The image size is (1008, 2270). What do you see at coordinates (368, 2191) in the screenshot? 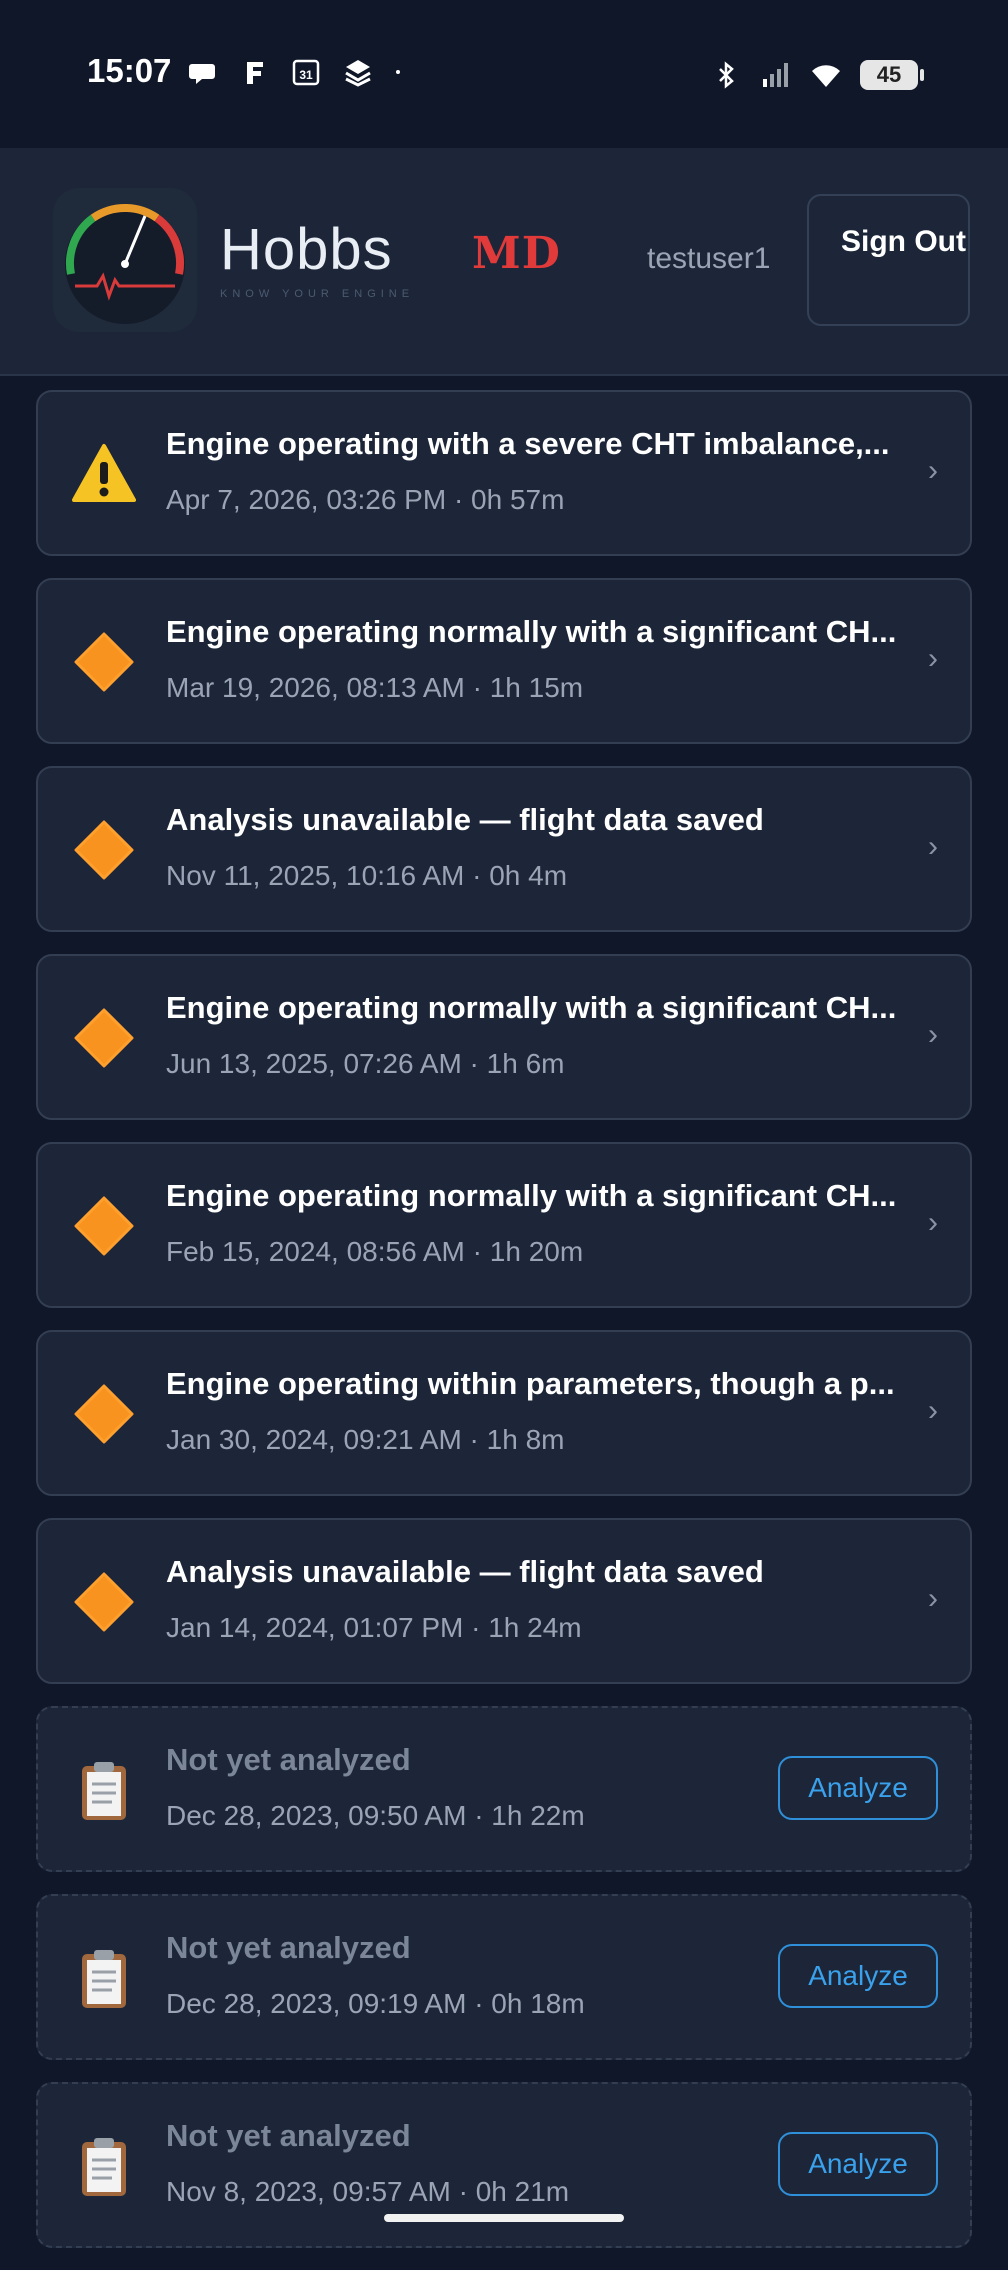
I see `flight-date-duration: Nov 8, 2023, 09:57 AM · 0h 21m` at bounding box center [368, 2191].